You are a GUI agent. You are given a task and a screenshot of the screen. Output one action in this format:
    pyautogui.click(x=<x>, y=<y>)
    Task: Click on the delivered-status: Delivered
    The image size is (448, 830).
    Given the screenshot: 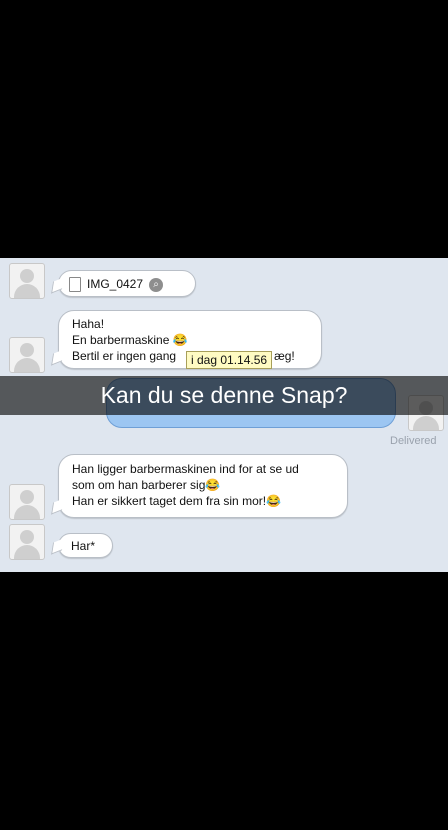 What is the action you would take?
    pyautogui.click(x=413, y=441)
    